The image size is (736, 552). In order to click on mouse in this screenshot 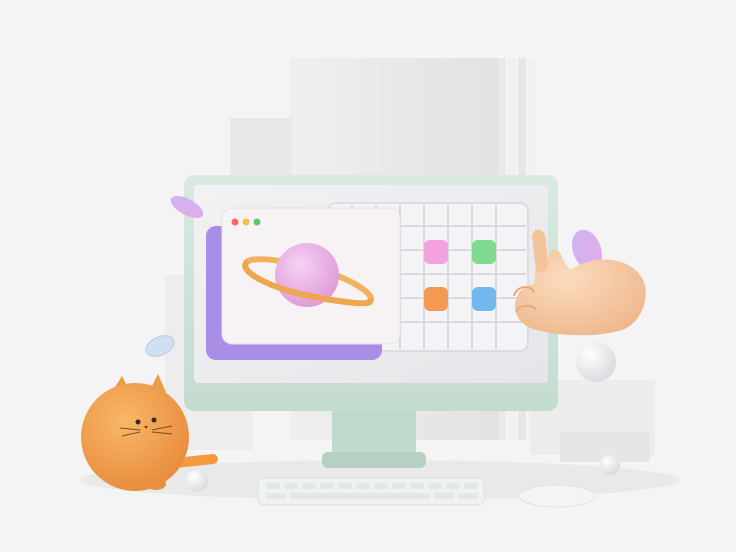, I will do `click(557, 496)`.